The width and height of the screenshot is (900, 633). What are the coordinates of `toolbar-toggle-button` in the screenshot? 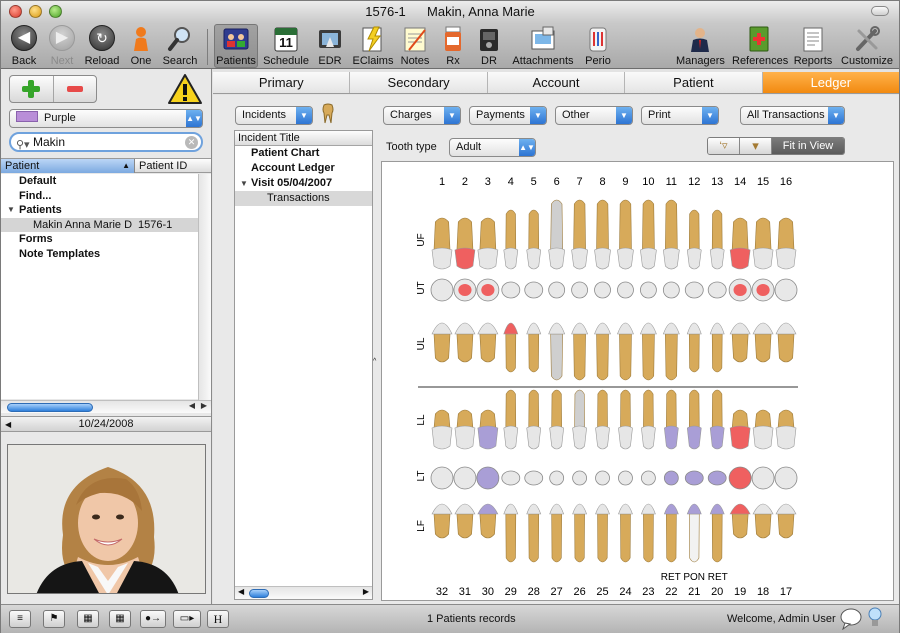 It's located at (880, 11).